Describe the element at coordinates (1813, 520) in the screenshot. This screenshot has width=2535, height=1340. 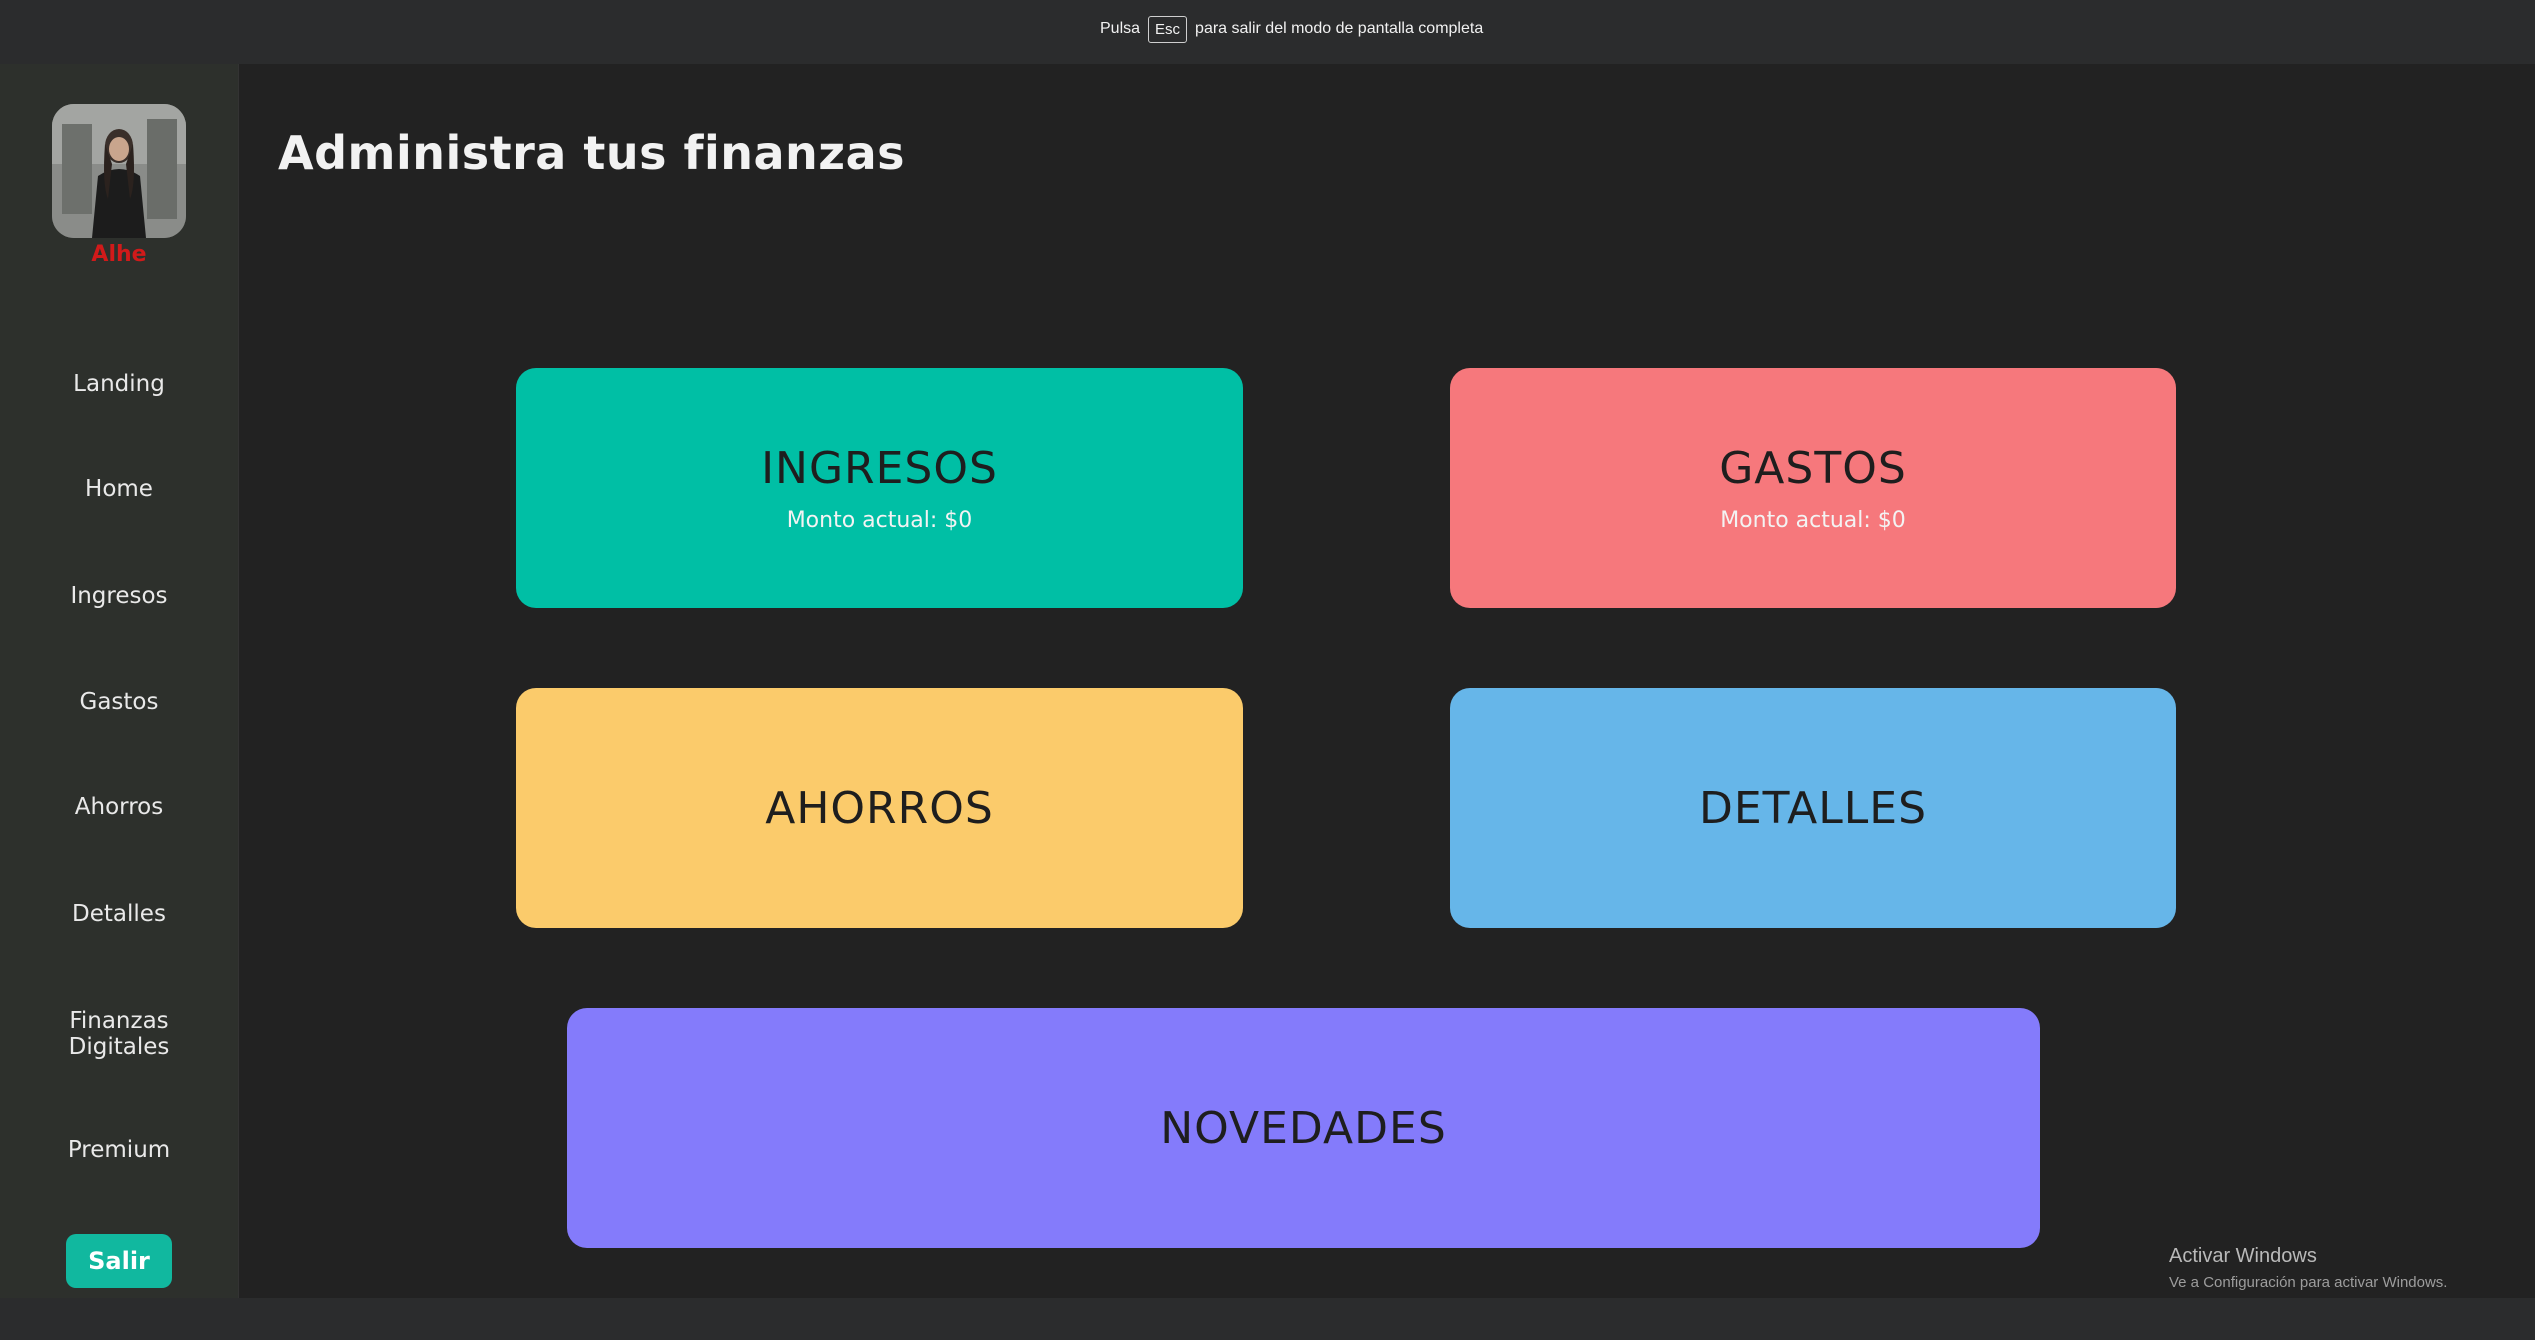
I see `gastos-card-amount: Monto actual: $0` at that location.